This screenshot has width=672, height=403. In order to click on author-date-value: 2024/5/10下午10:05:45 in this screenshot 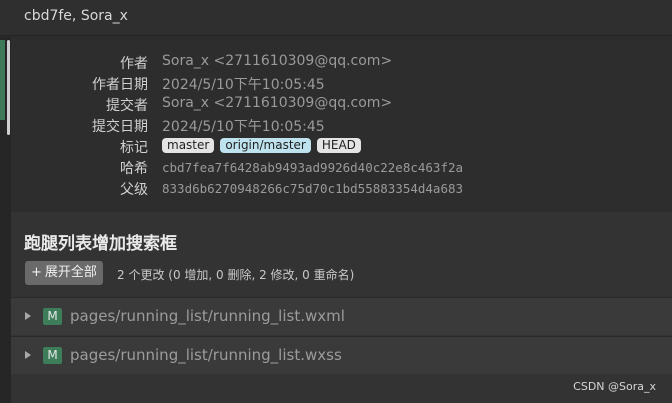, I will do `click(243, 85)`.